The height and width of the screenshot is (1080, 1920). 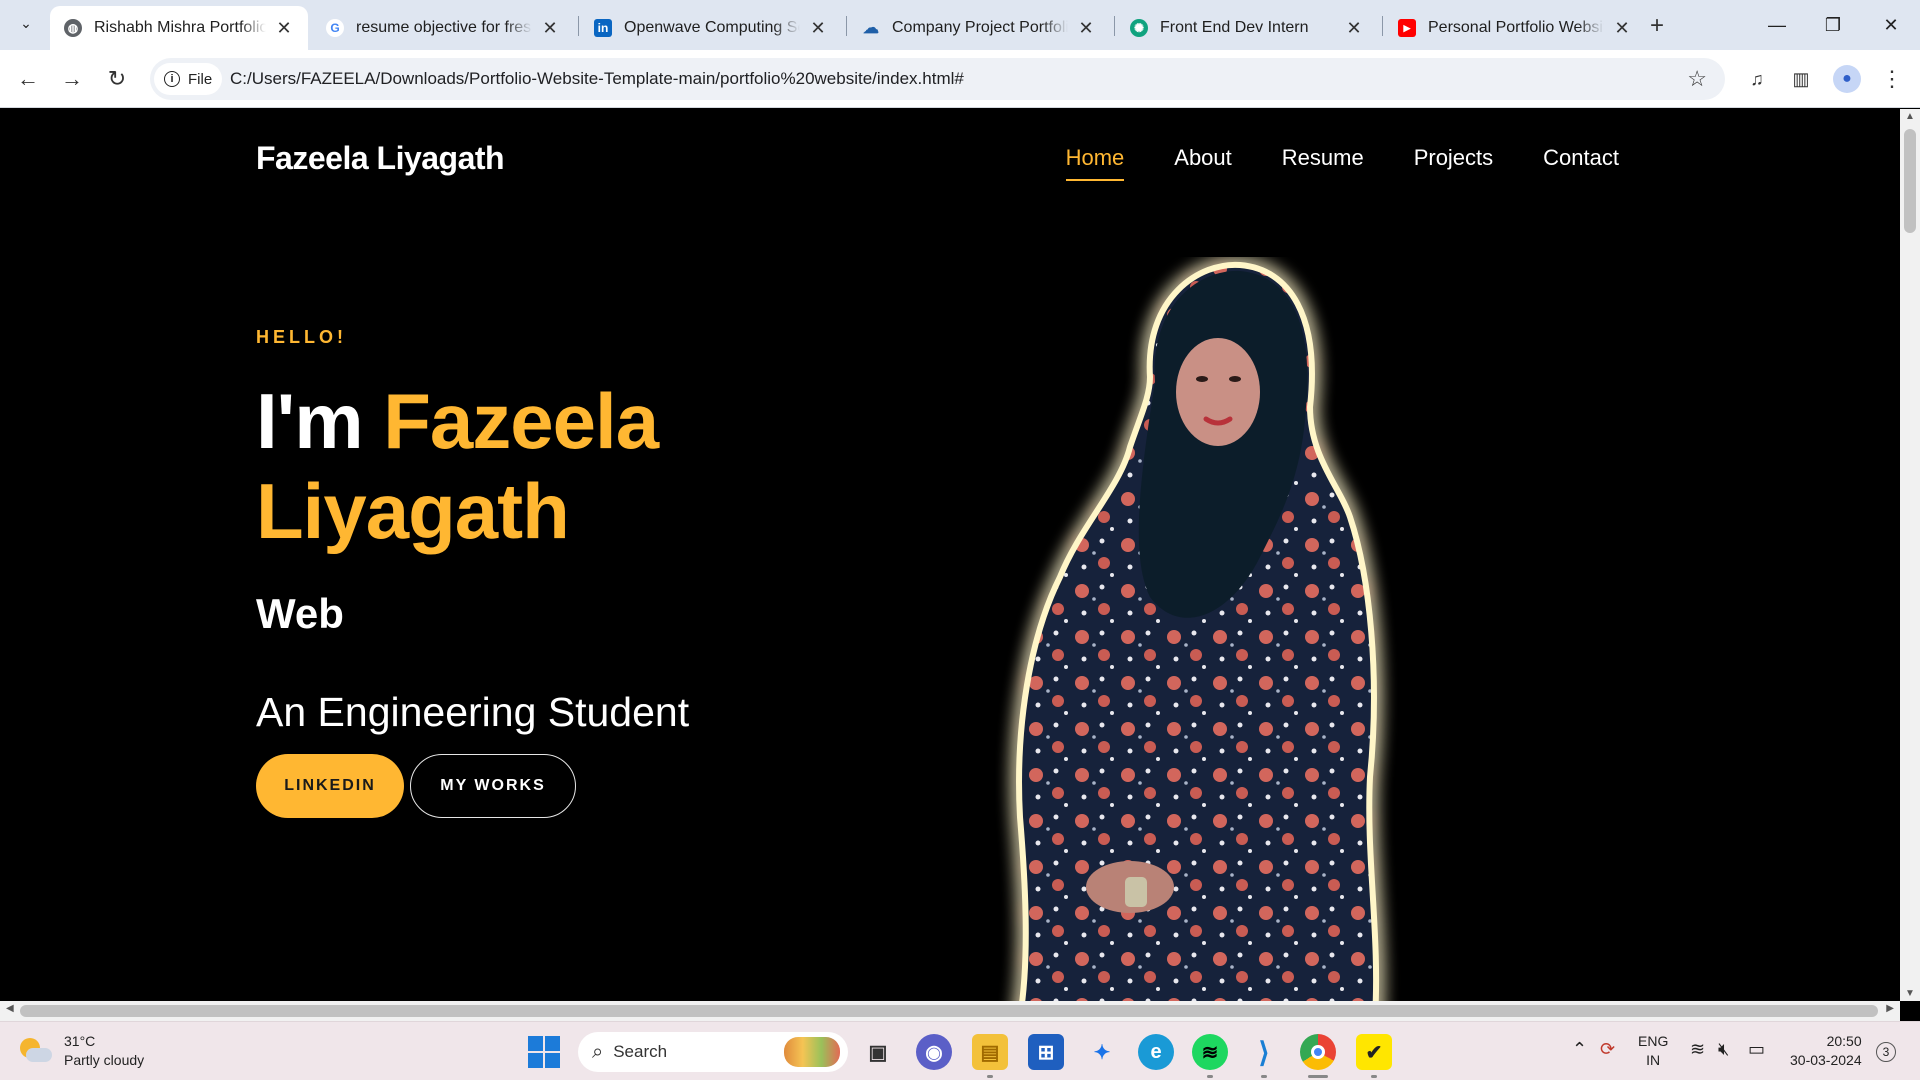 I want to click on tab-title: Personal Portfolio Website, so click(x=1516, y=27).